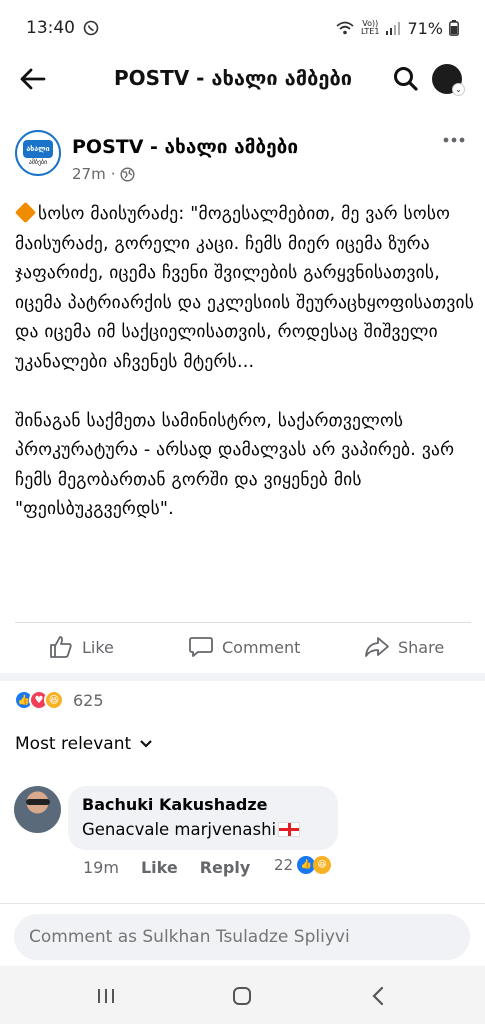 The height and width of the screenshot is (1024, 485). I want to click on chevron-down-icon, so click(146, 744).